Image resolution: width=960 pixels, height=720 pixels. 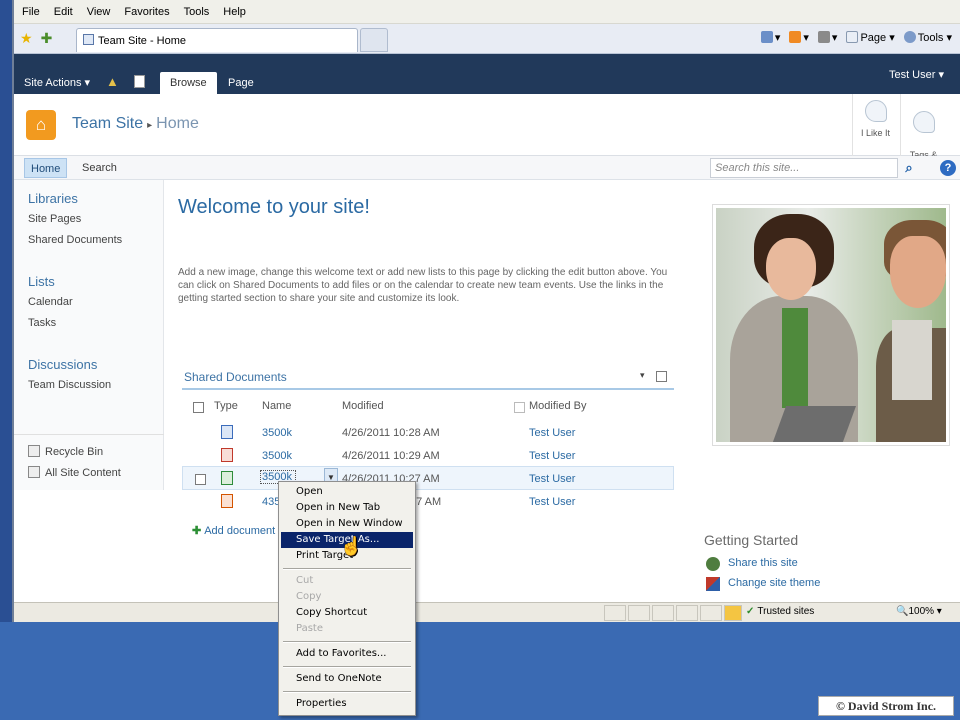 I want to click on welcome-heading: Welcome to your site!, so click(x=274, y=207).